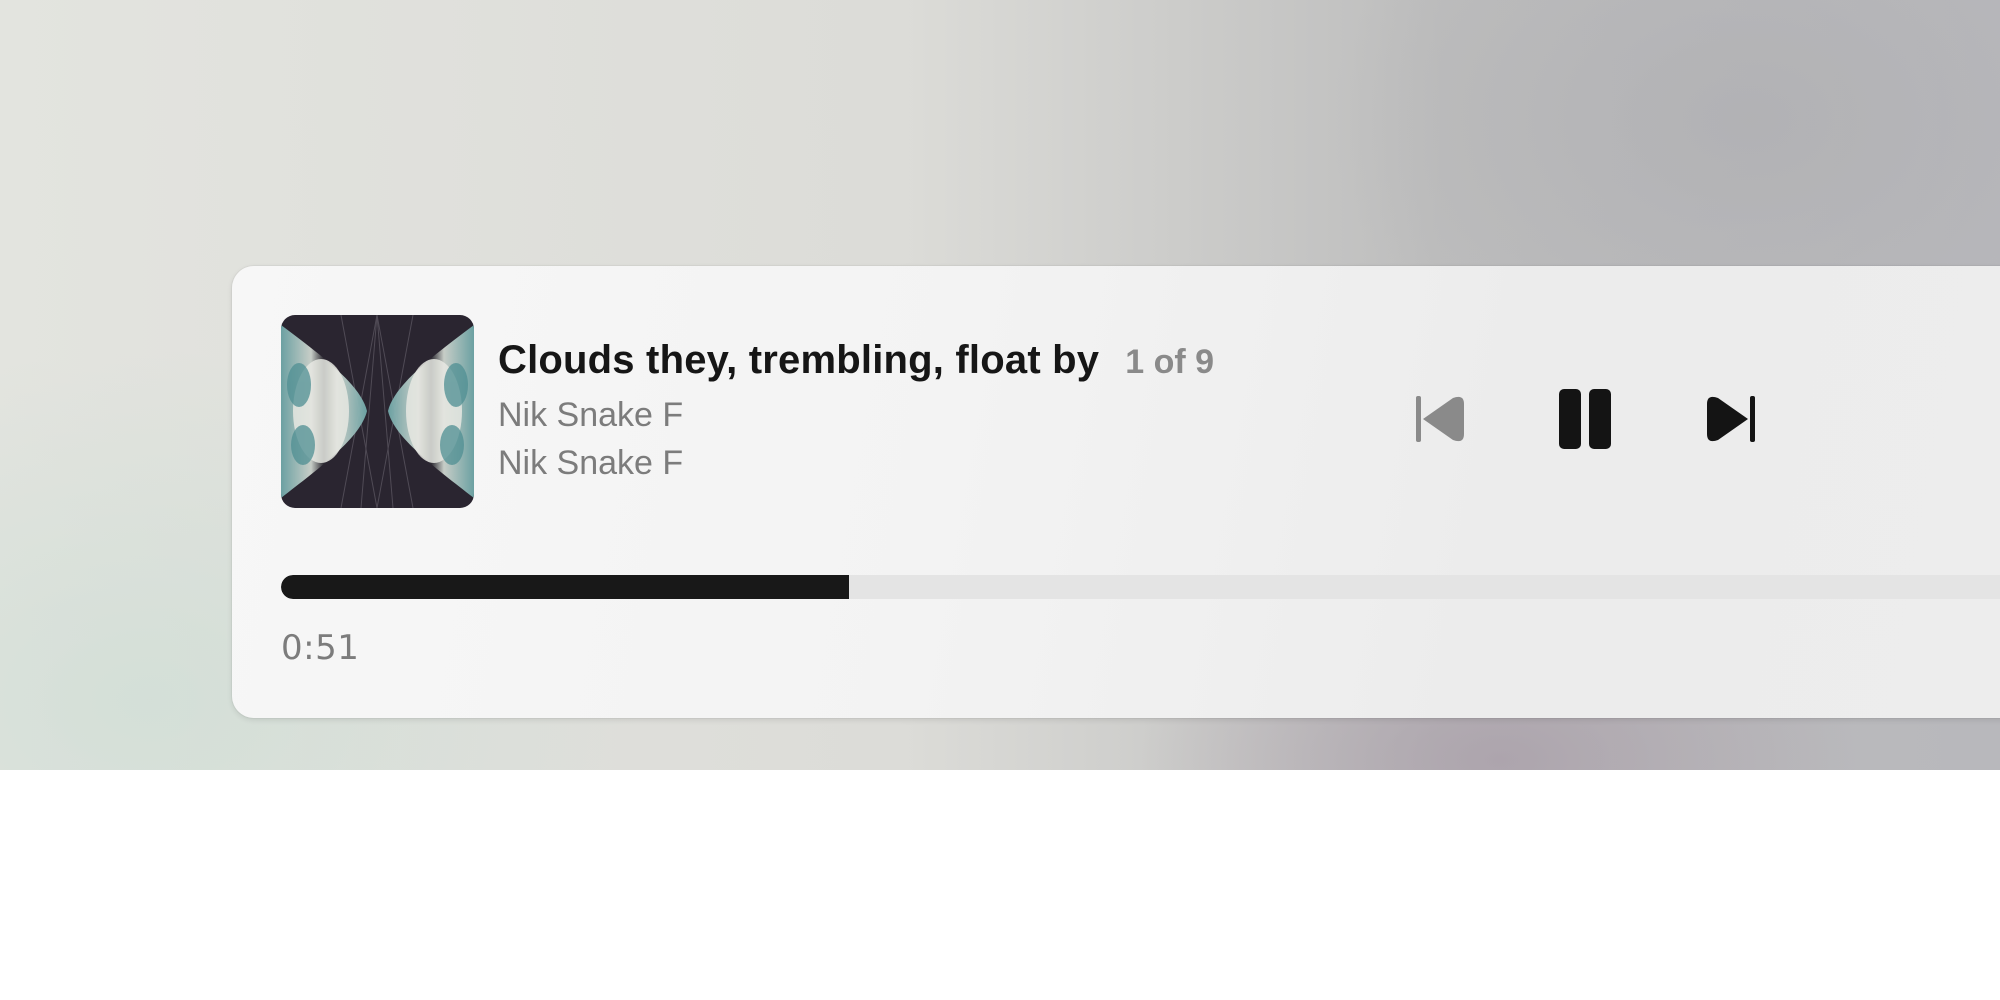  What do you see at coordinates (591, 415) in the screenshot?
I see `track-artist: Nik Snake F` at bounding box center [591, 415].